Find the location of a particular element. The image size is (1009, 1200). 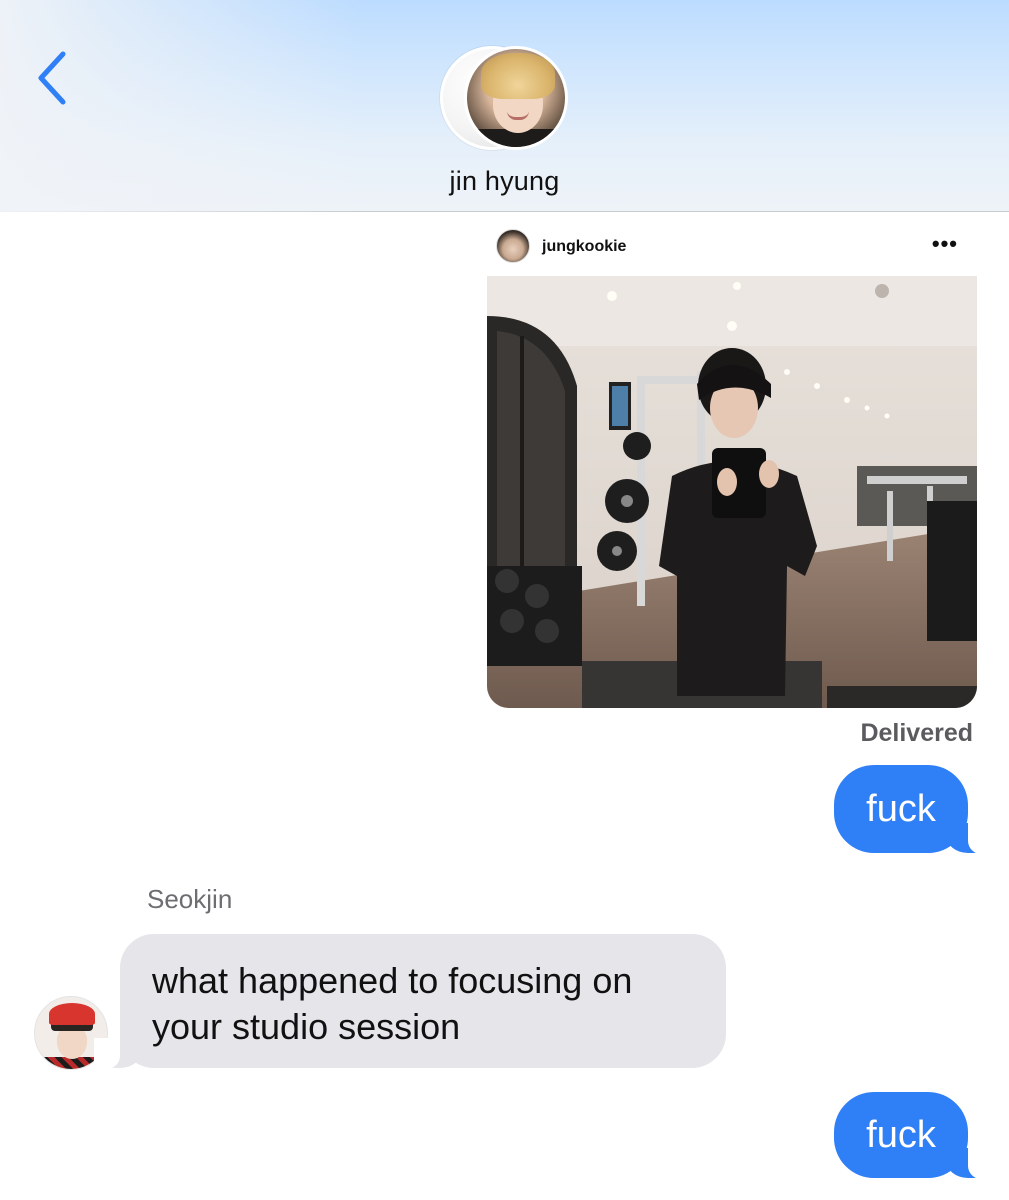

contact-avatar-group is located at coordinates (505, 98).